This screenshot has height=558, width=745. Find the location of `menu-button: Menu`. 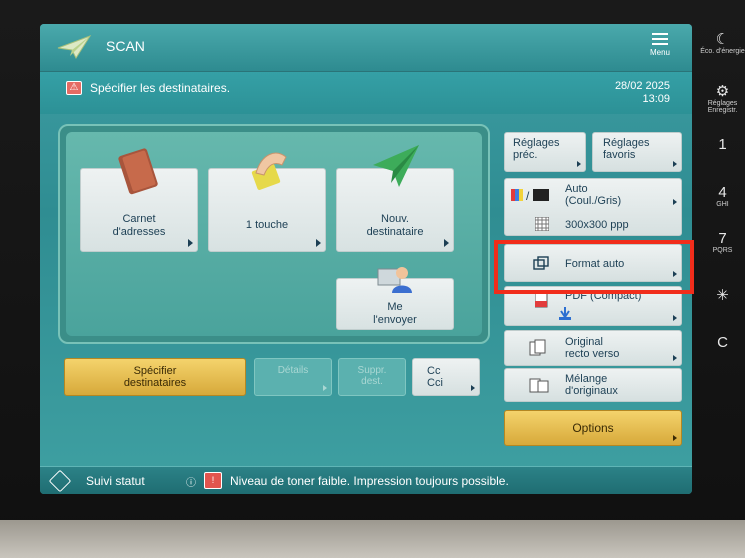

menu-button: Menu is located at coordinates (660, 49).